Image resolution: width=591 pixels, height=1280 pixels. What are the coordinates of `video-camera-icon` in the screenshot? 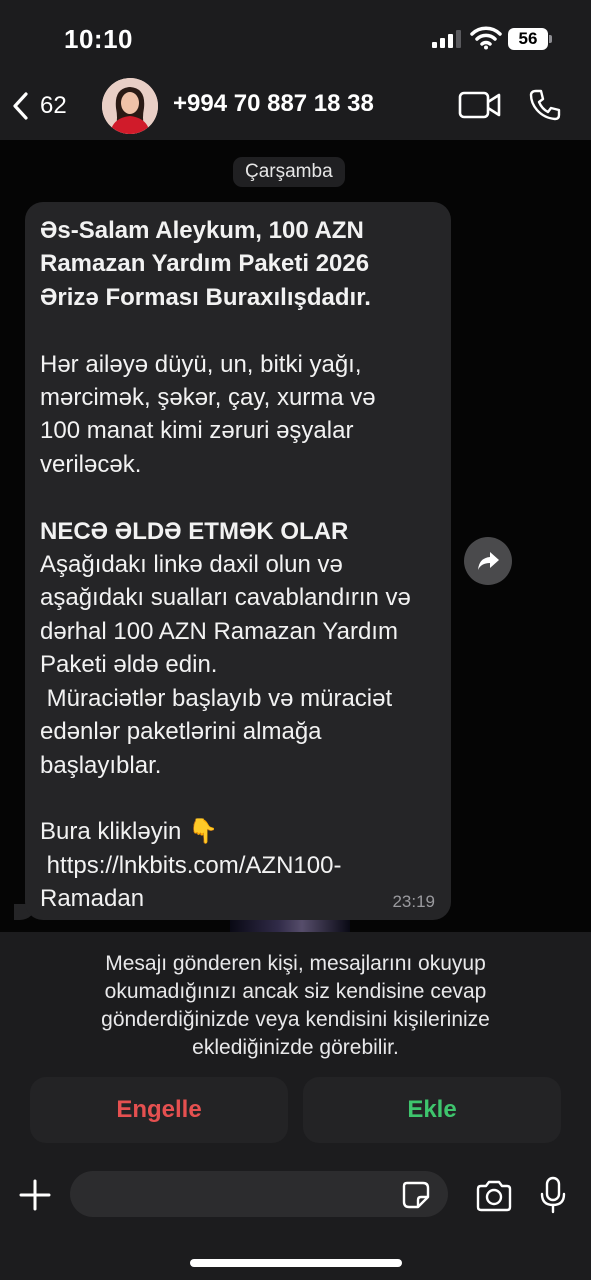 It's located at (479, 105).